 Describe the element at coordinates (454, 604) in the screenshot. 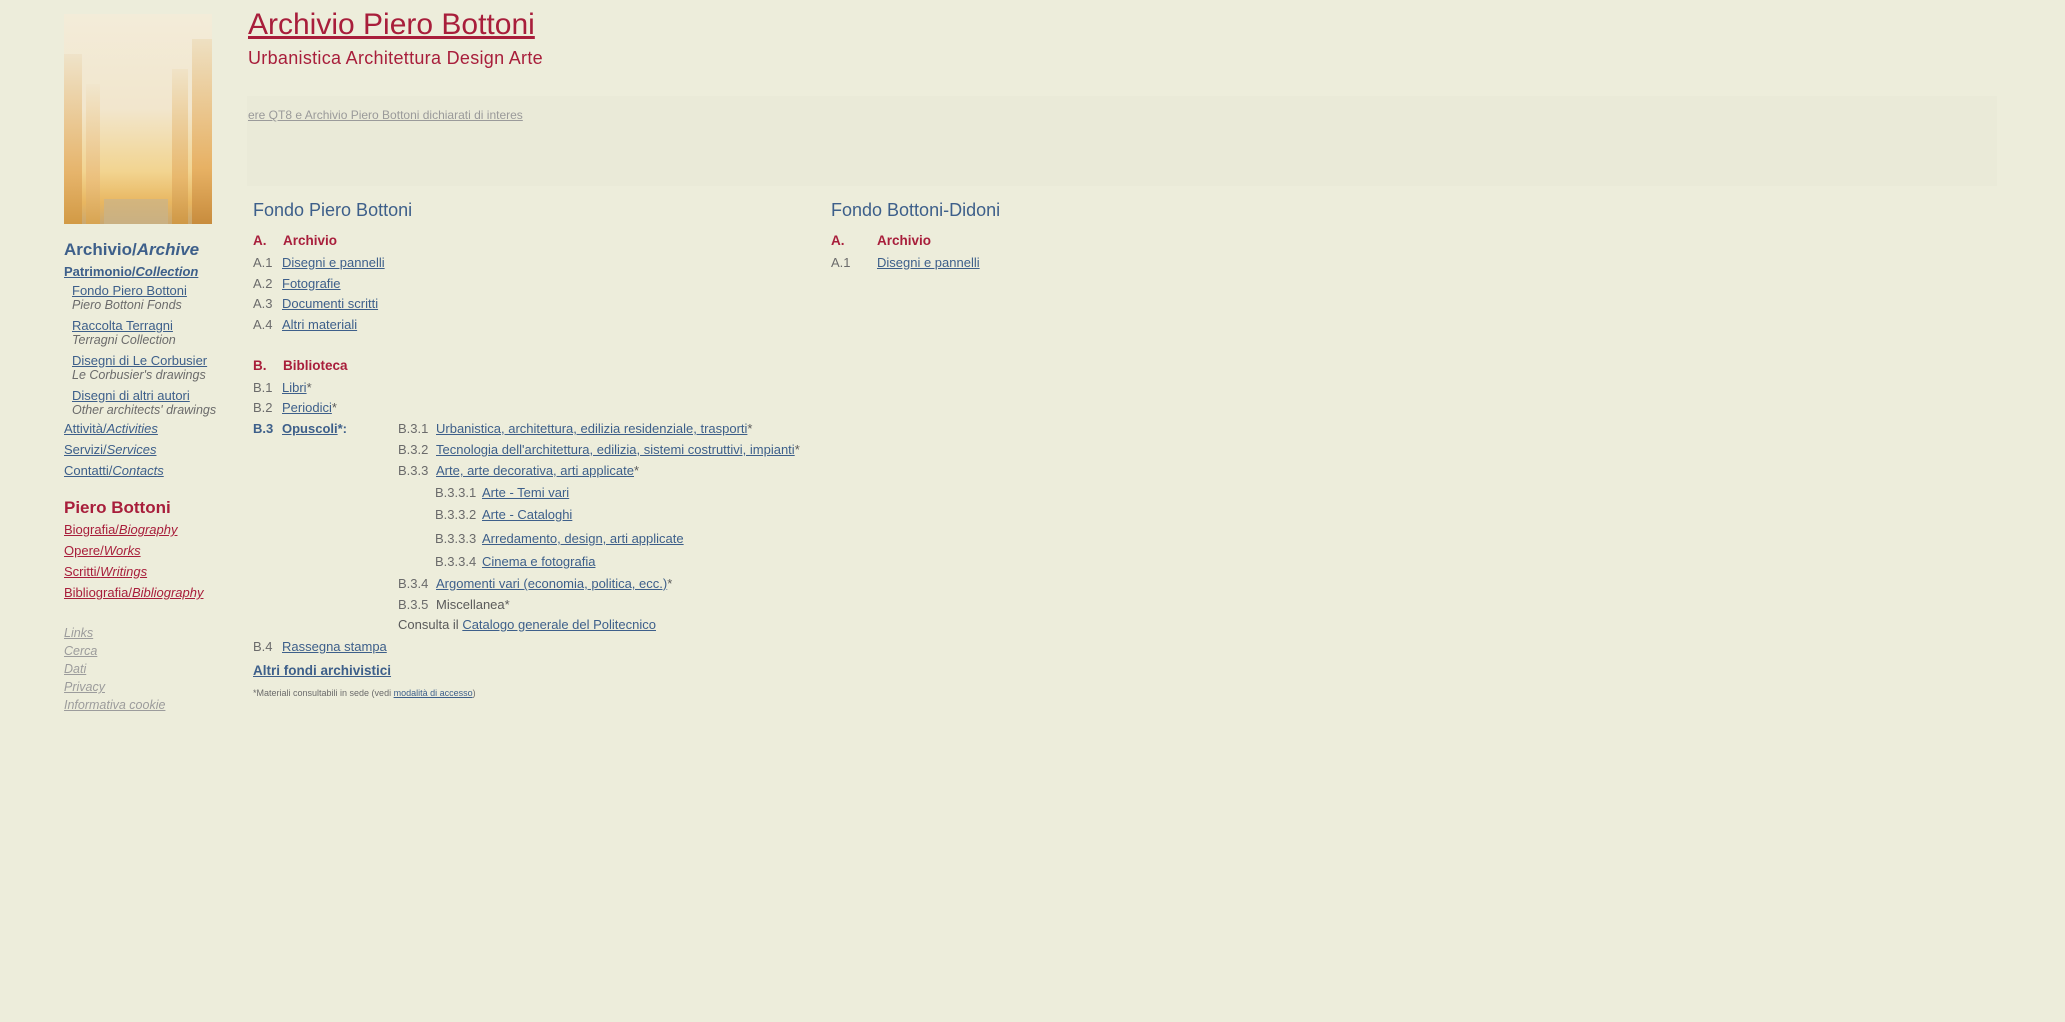

I see `list-item-b35: B.3.5 Miscellanea*` at that location.